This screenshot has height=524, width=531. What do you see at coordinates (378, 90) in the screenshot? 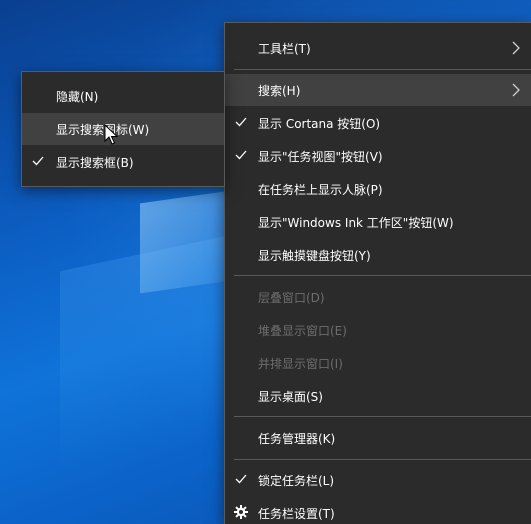
I see `menu-item-search: 搜索(H)` at bounding box center [378, 90].